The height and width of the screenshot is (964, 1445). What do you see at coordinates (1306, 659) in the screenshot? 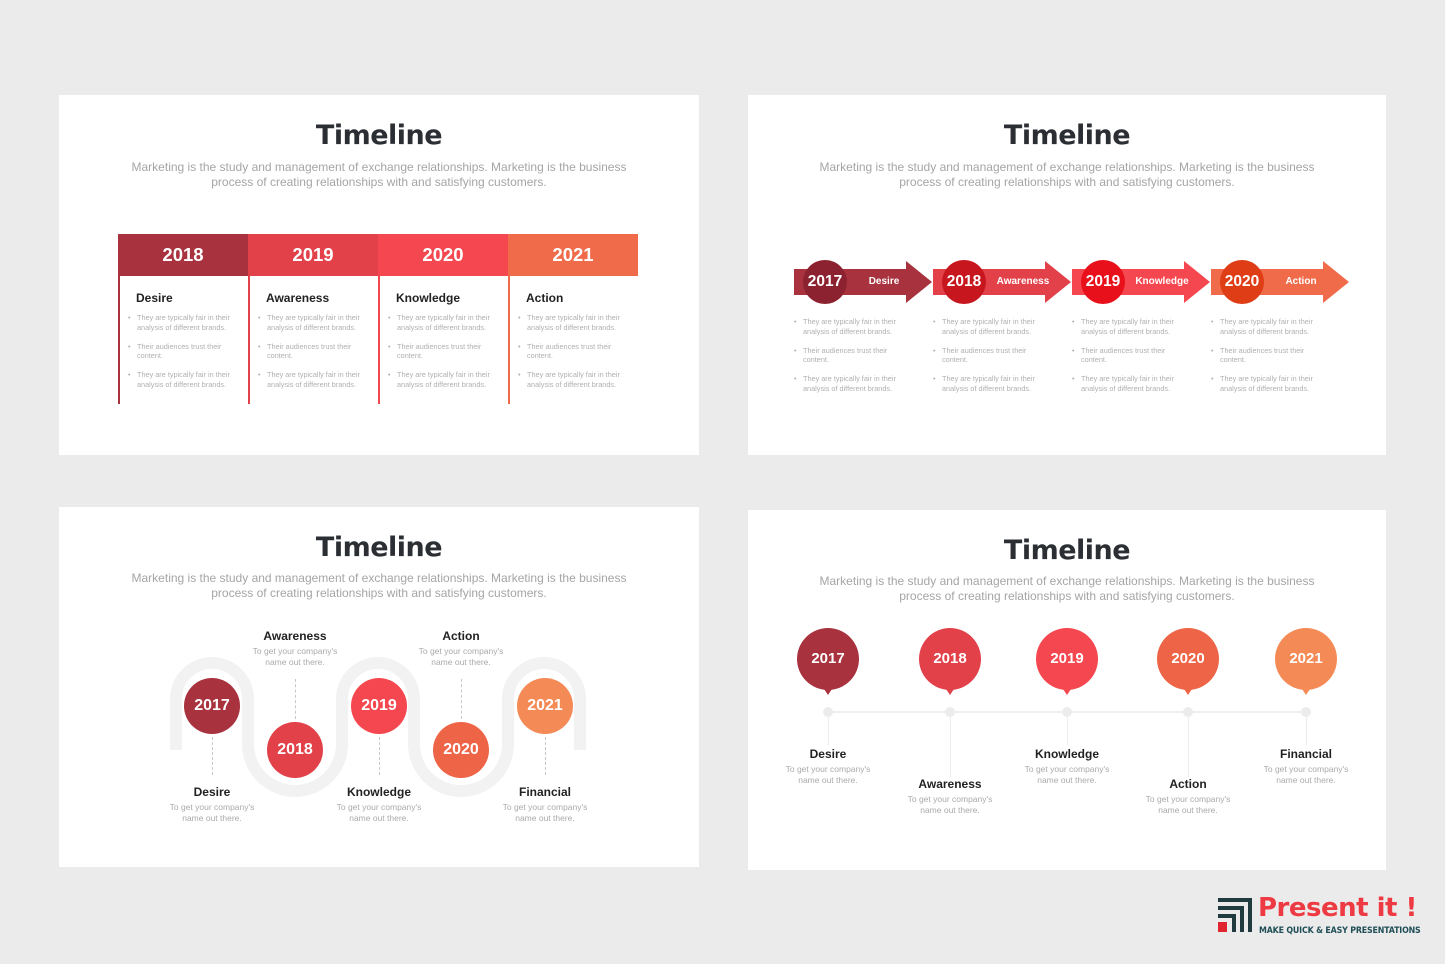
I see `year-bubble: 2021` at bounding box center [1306, 659].